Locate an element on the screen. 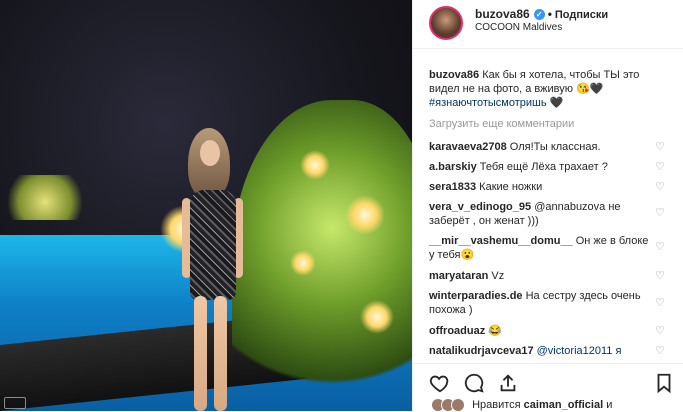 This screenshot has width=683, height=412. comment-username: a.barskiy is located at coordinates (453, 167).